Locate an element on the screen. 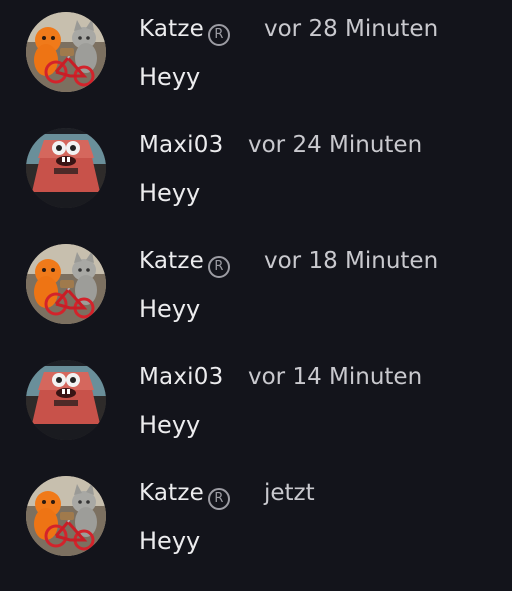 This screenshot has width=512, height=591. timestamp: vor 24 Minuten is located at coordinates (335, 145).